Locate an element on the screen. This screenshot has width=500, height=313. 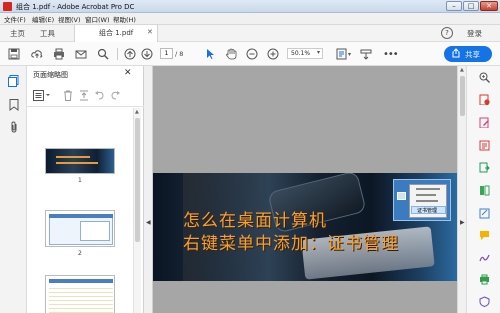
tab-close-icon: ✕ is located at coordinates (150, 32).